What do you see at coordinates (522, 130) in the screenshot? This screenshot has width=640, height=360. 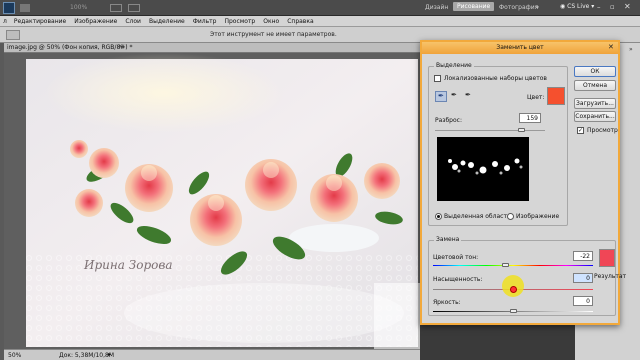 I see `fuzziness-slider-thumb` at bounding box center [522, 130].